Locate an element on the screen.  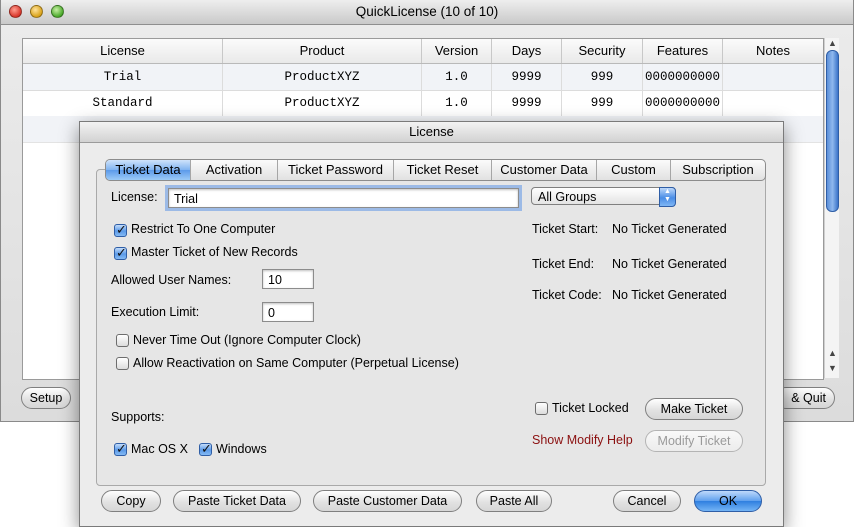
copy-button: Copy is located at coordinates (131, 501).